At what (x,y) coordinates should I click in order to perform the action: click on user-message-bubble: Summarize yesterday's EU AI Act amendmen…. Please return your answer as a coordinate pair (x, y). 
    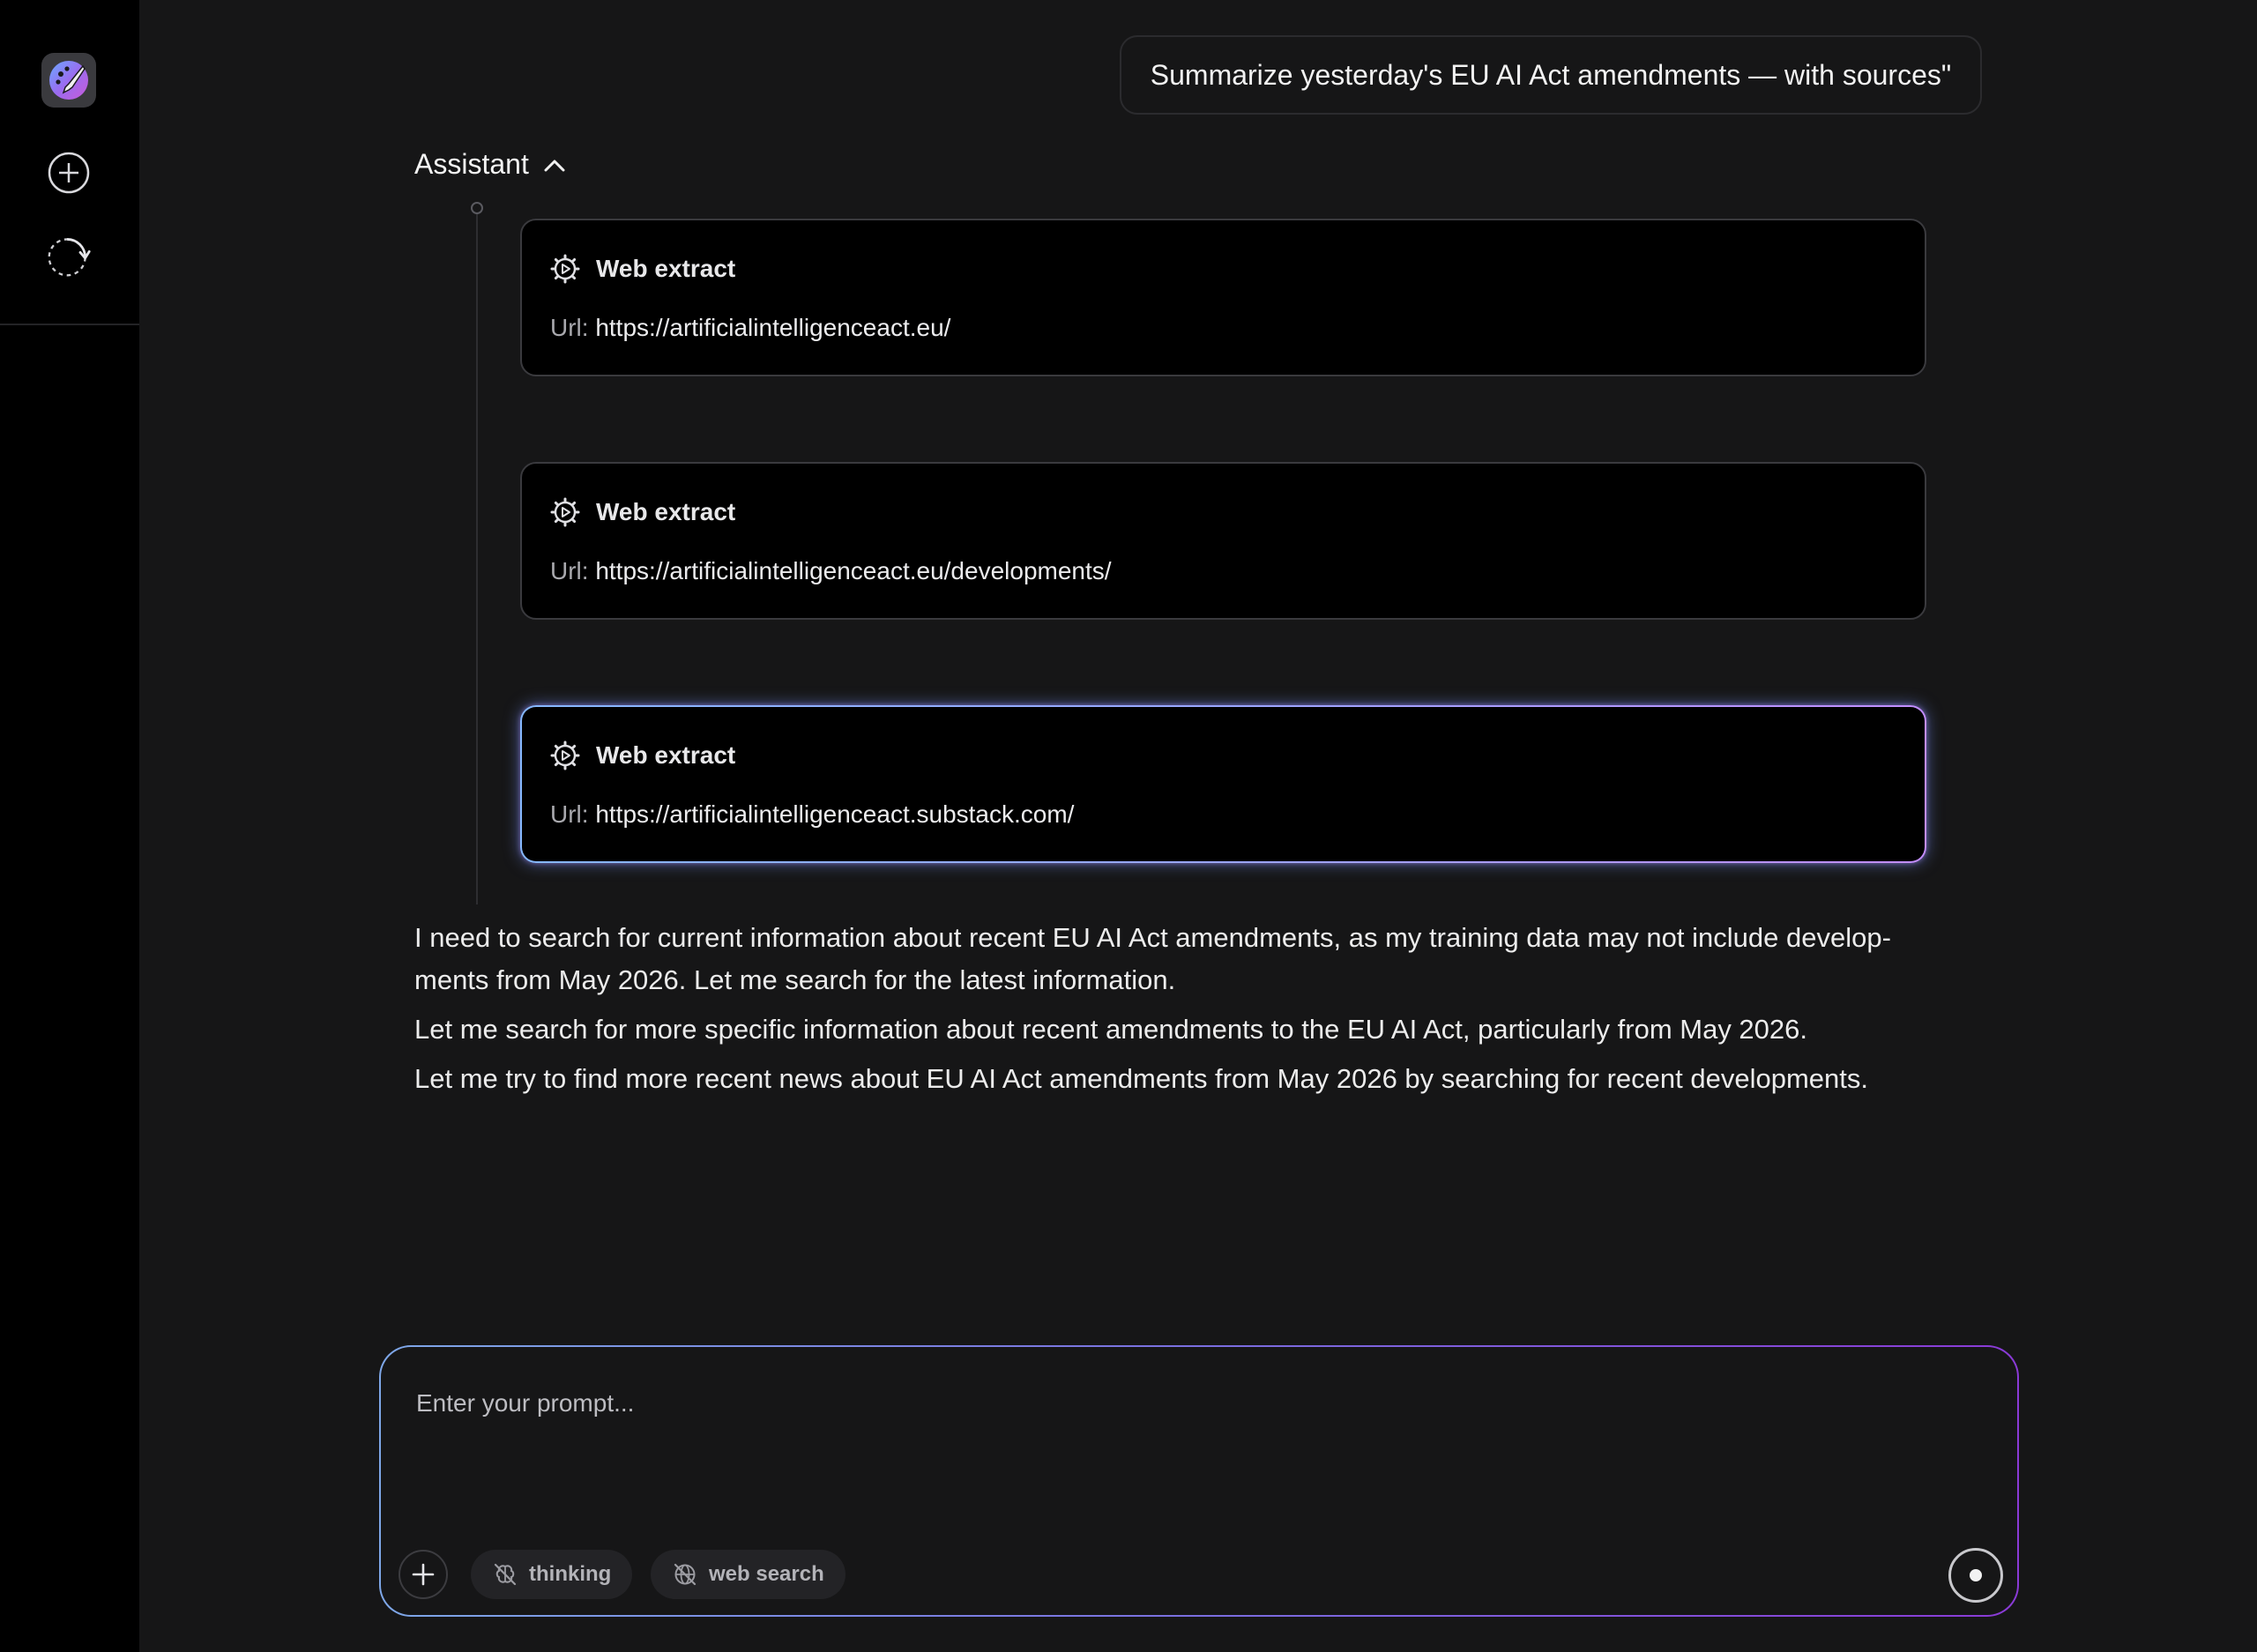
    Looking at the image, I should click on (1551, 75).